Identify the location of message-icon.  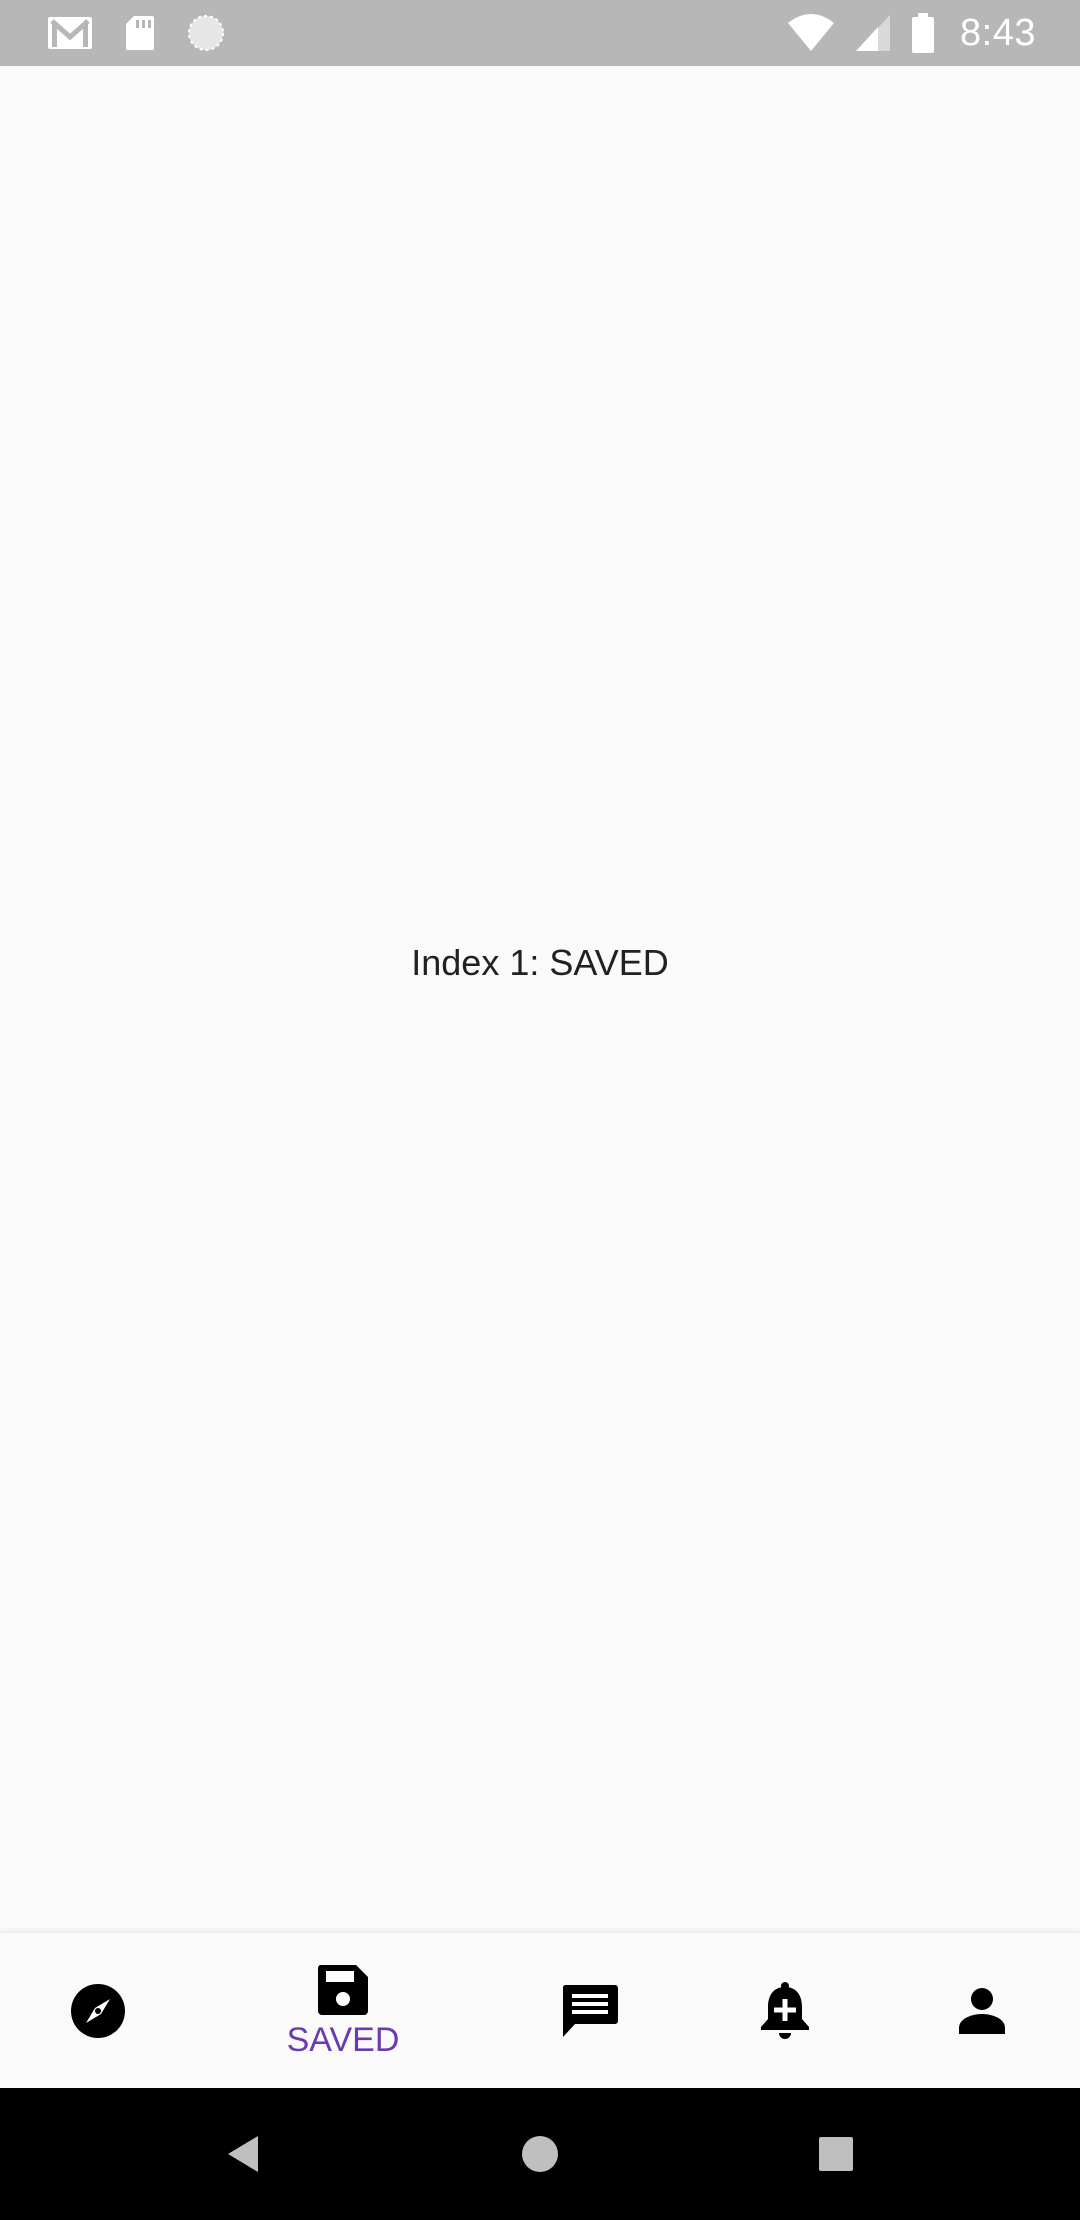
(590, 2011).